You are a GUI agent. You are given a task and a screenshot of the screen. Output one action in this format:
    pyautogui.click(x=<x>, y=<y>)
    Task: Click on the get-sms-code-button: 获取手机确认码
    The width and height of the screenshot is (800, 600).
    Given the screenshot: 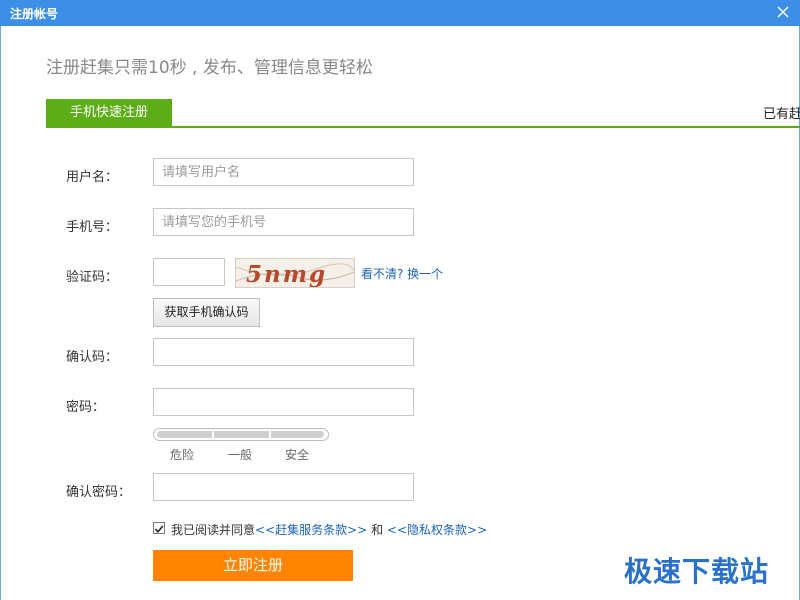 What is the action you would take?
    pyautogui.click(x=206, y=312)
    